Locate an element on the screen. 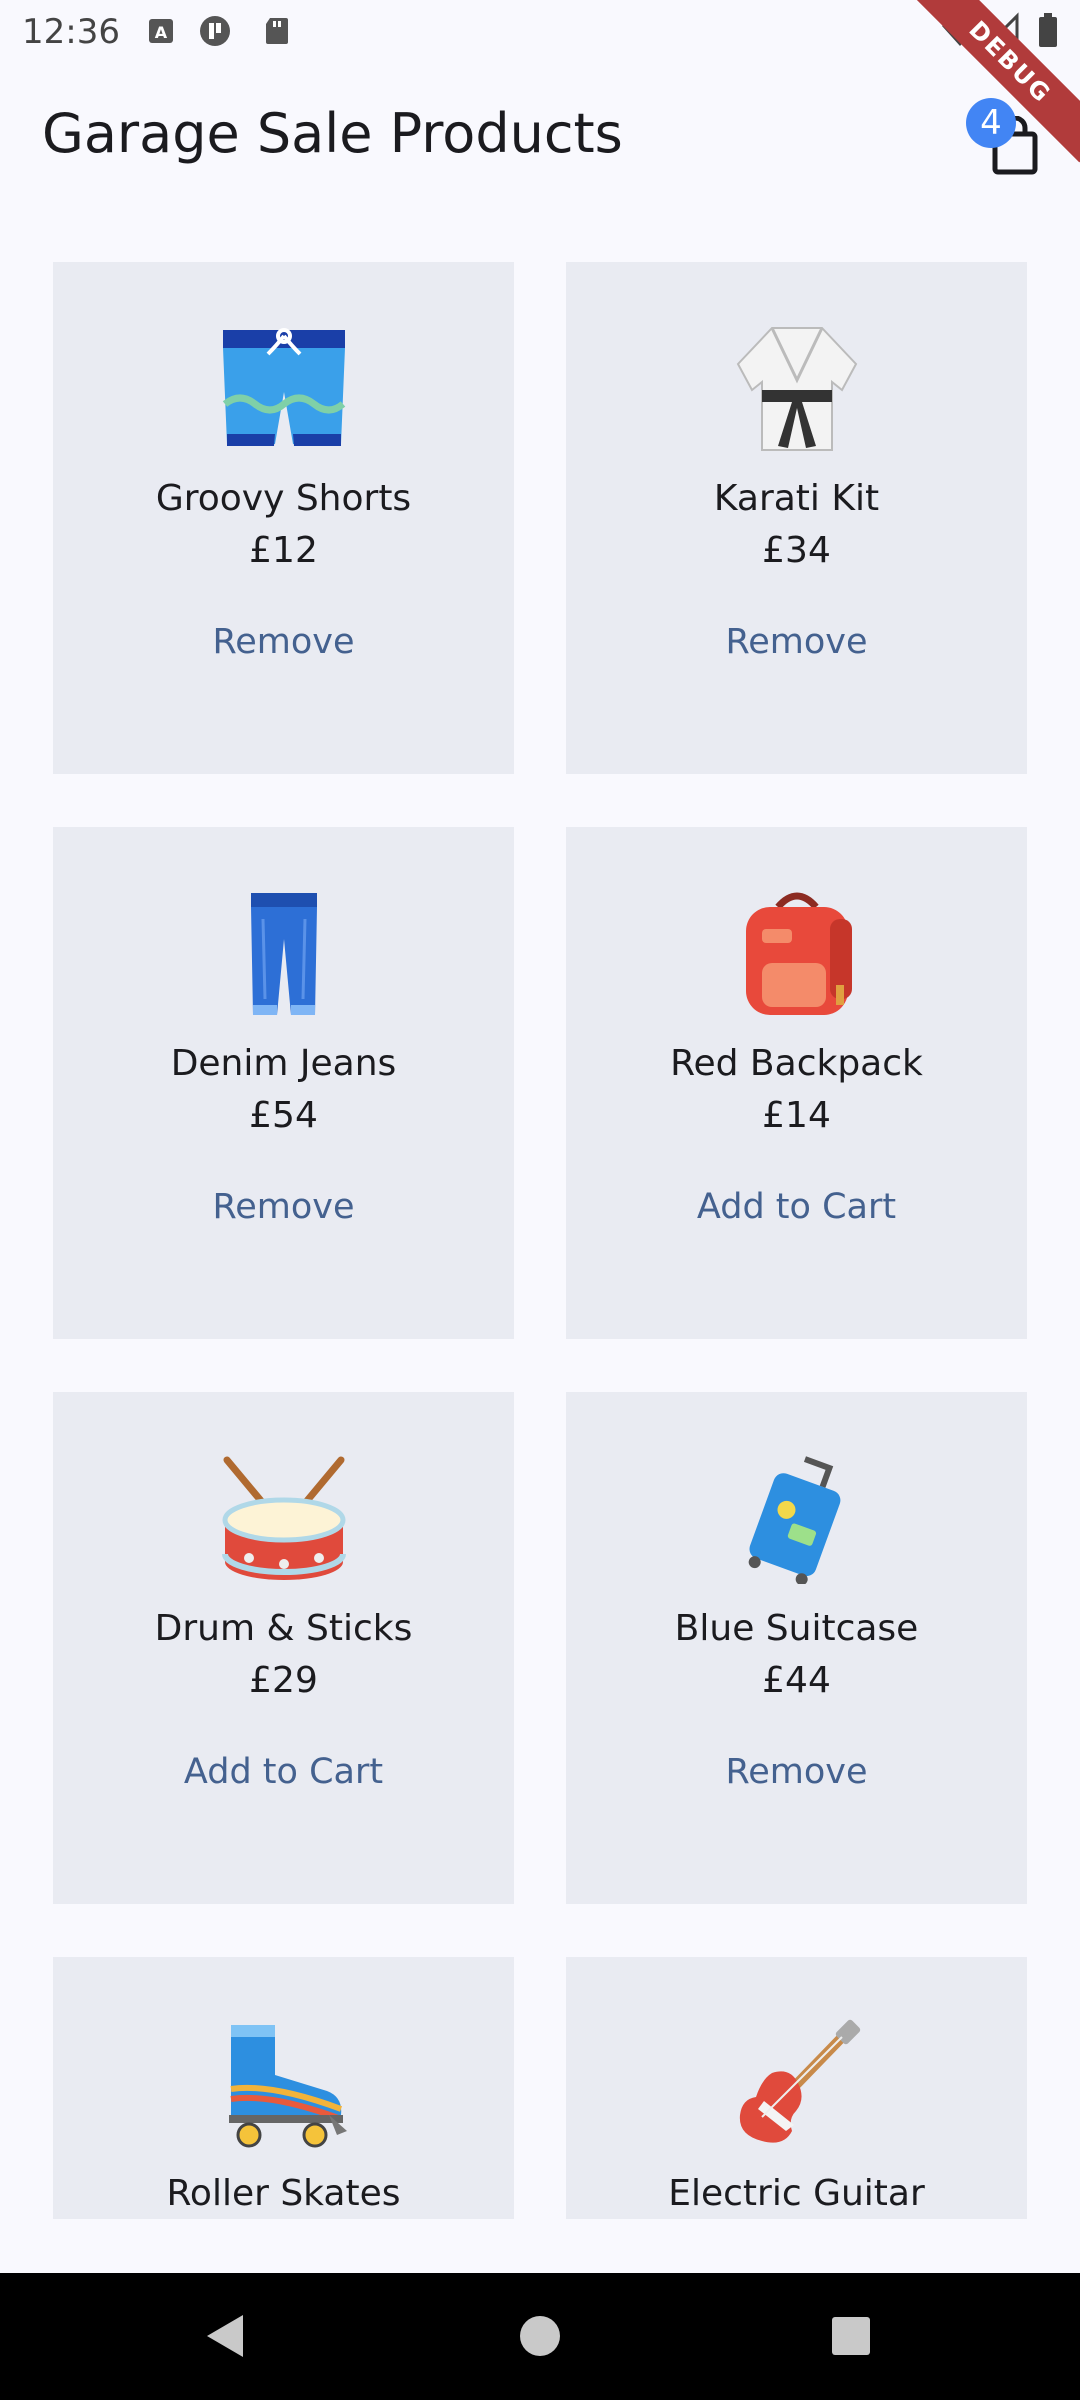 Image resolution: width=1080 pixels, height=2400 pixels. product-name: Electric Guitar is located at coordinates (796, 2193).